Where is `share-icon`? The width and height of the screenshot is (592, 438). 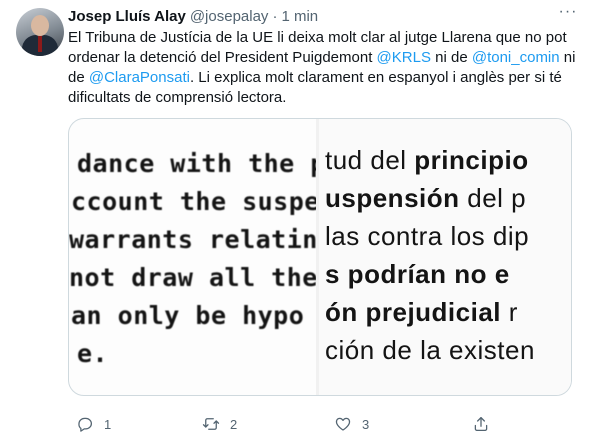
share-icon is located at coordinates (481, 424).